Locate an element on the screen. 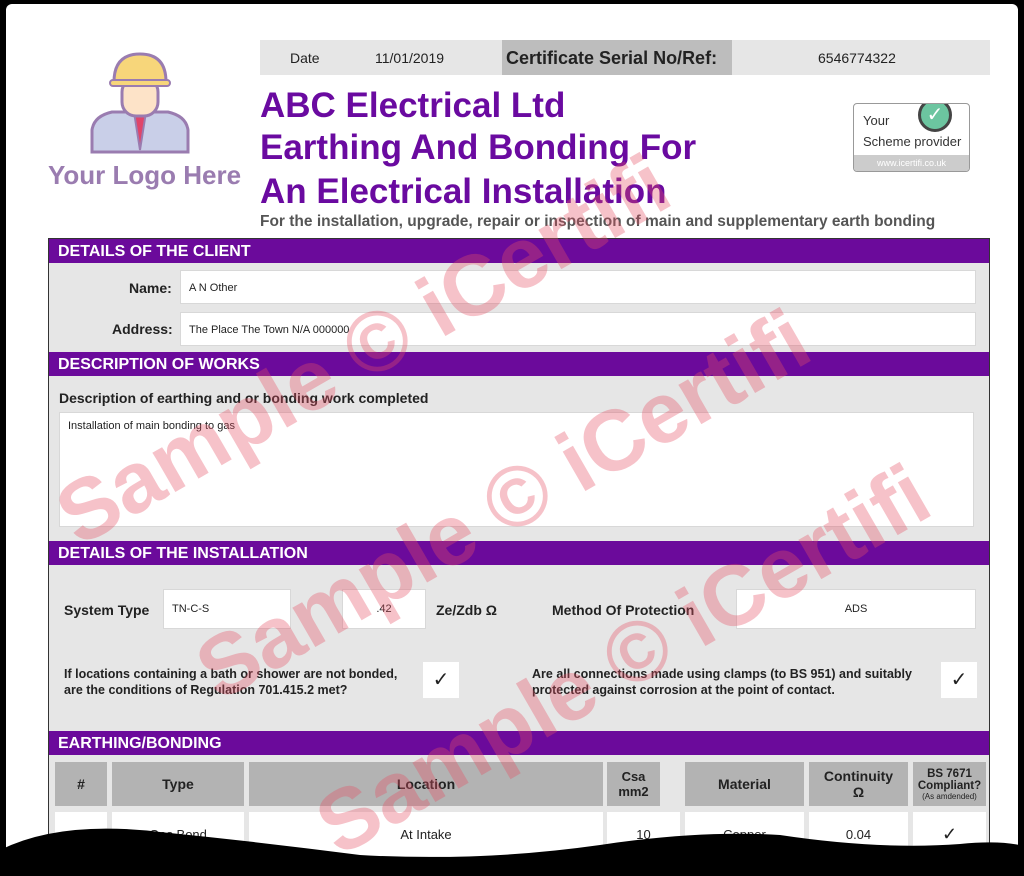 The width and height of the screenshot is (1024, 876). date-value: 11/01/2019 is located at coordinates (410, 58).